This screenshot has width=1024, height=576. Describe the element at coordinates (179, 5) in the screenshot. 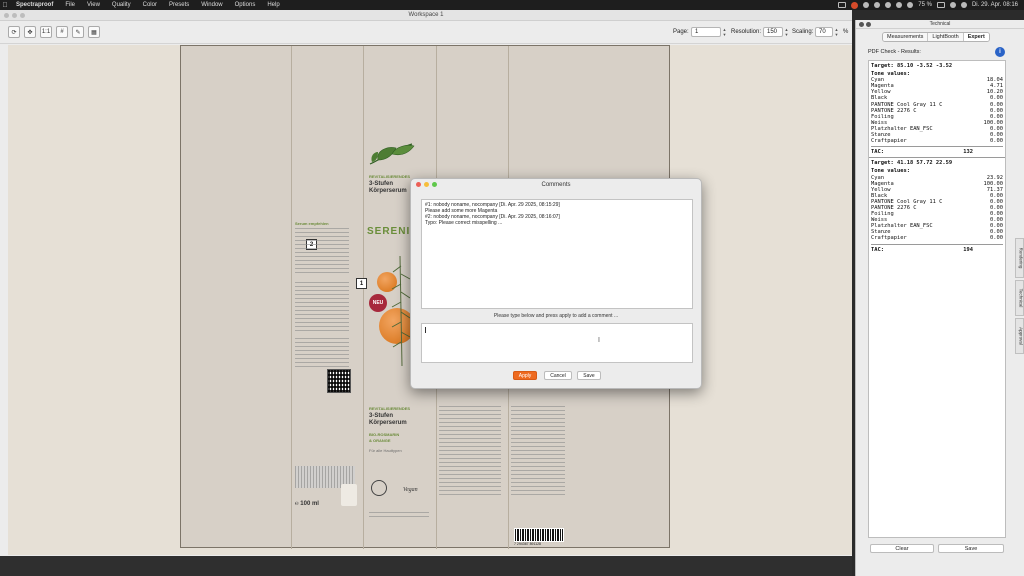

I see `menu-presets: Presets` at that location.